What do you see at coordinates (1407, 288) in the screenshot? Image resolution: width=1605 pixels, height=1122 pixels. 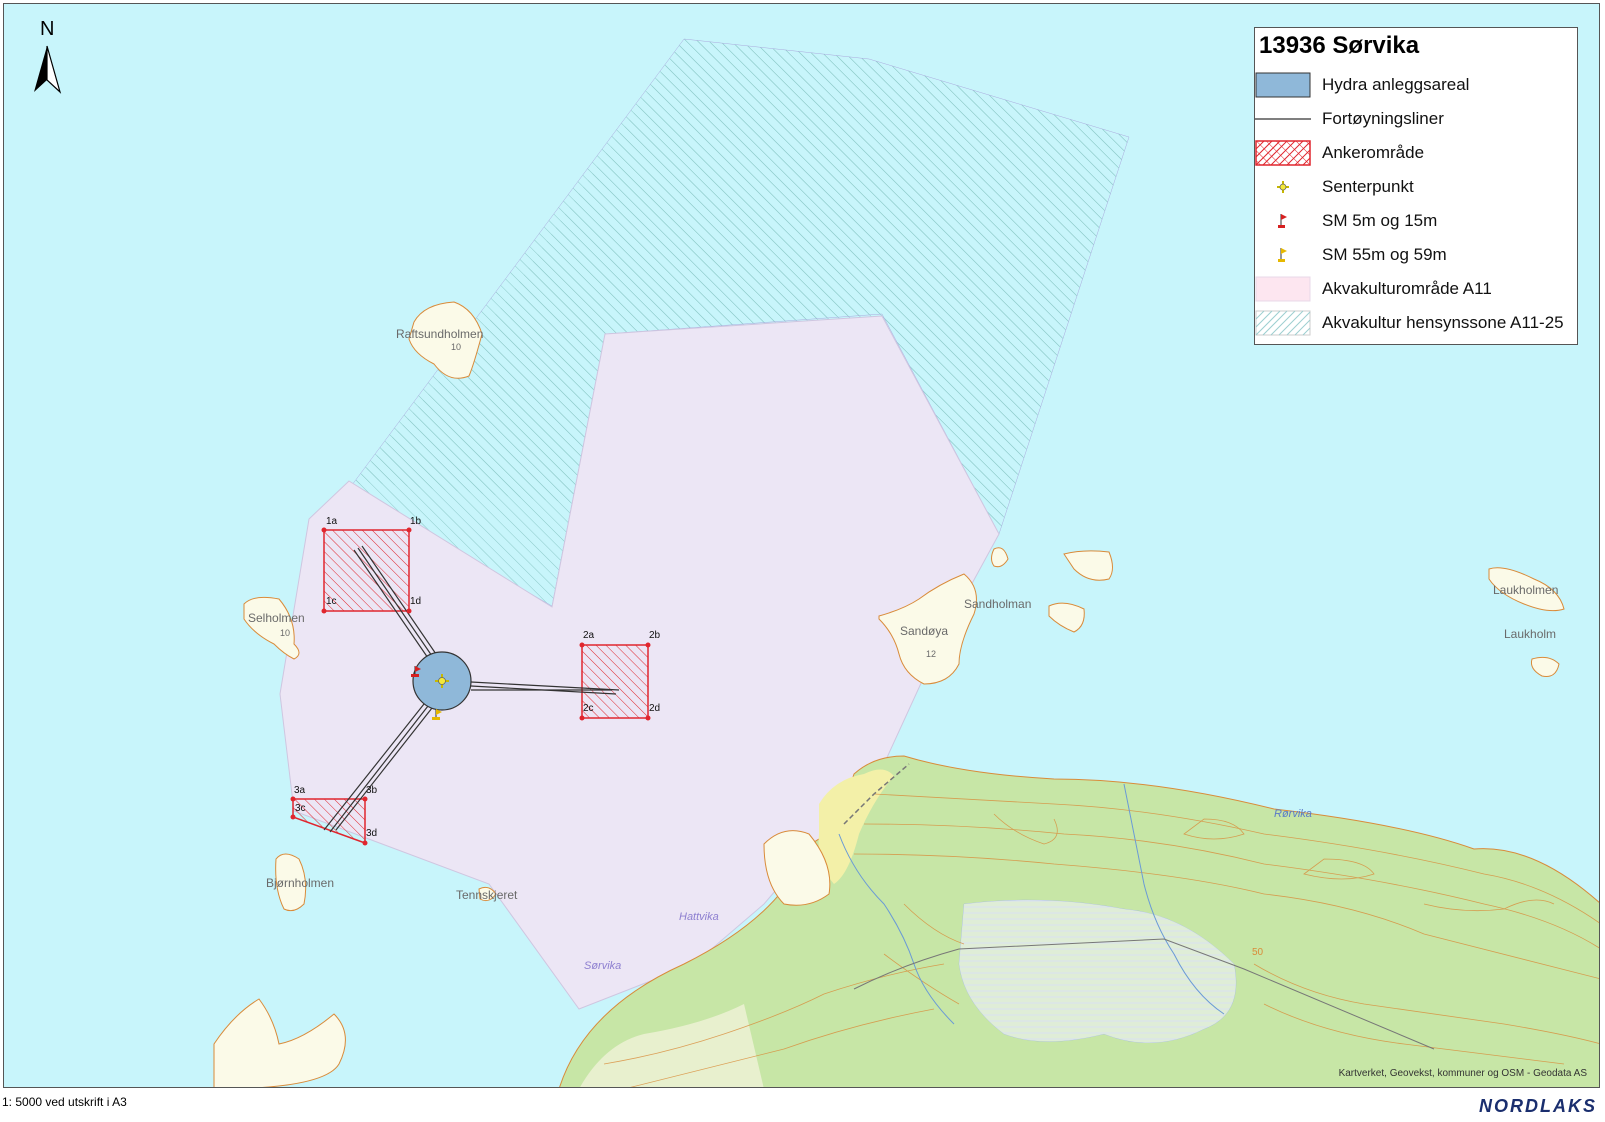 I see `legend-label: Akvakulturområde A11` at bounding box center [1407, 288].